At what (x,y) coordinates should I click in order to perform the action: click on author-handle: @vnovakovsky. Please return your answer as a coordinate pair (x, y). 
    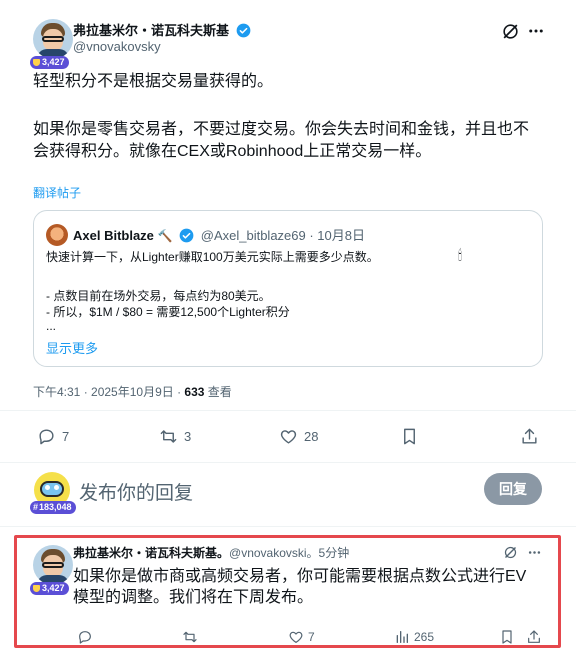
    Looking at the image, I should click on (117, 46).